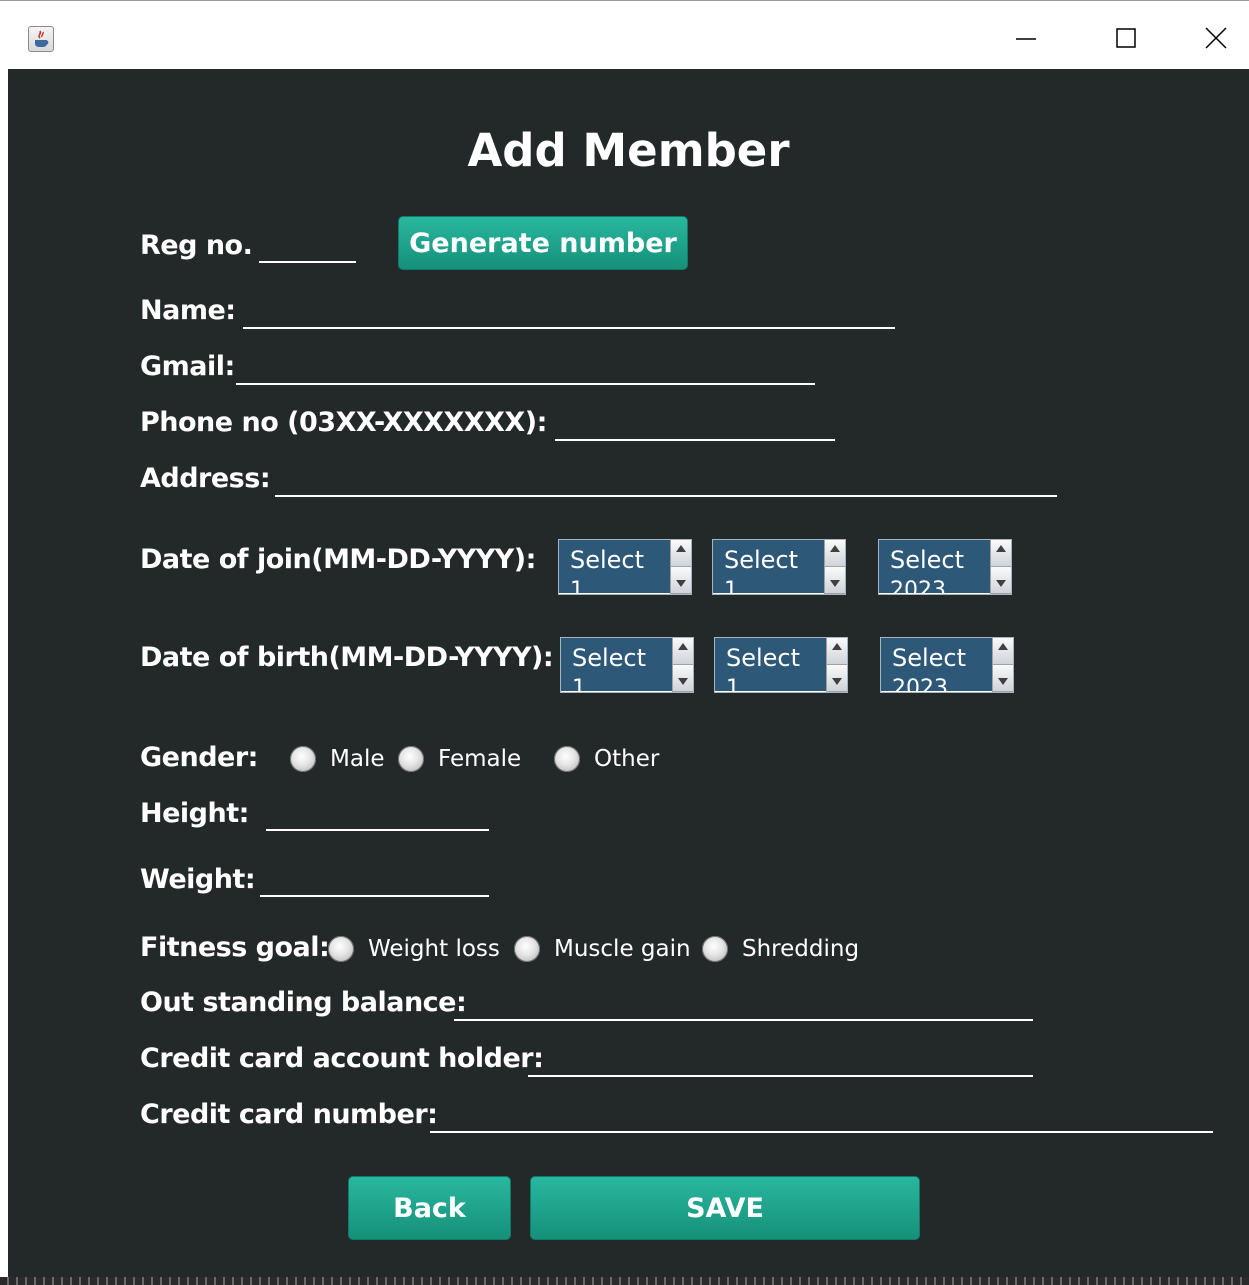 The image size is (1249, 1285). I want to click on card-number-label: Credit card number:, so click(289, 1114).